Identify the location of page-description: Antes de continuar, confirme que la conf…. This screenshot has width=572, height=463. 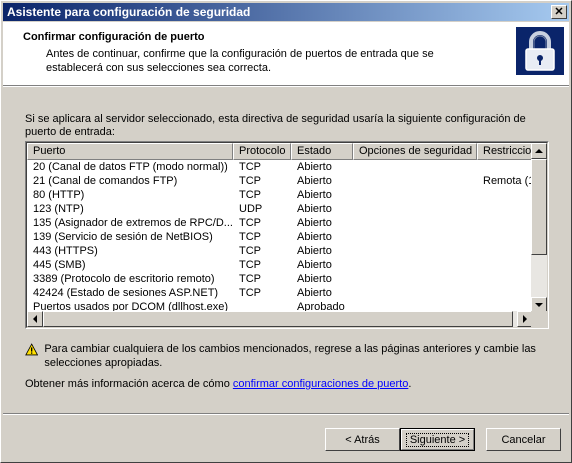
(240, 61).